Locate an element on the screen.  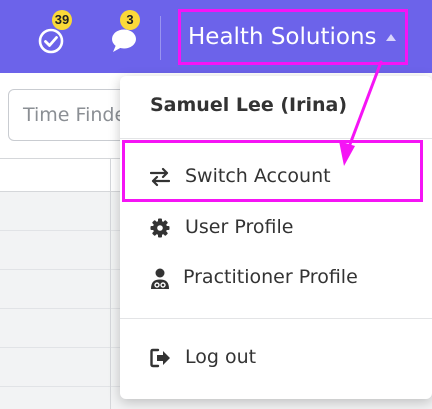
grid-column-line is located at coordinates (110, 284).